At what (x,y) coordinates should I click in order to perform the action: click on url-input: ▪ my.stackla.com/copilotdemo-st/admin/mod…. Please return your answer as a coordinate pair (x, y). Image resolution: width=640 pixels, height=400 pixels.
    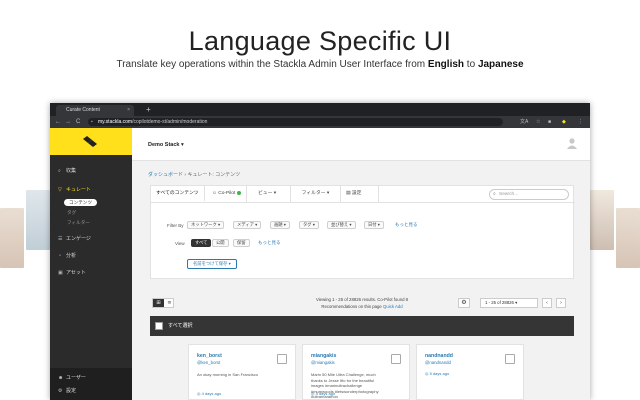
    Looking at the image, I should click on (295, 122).